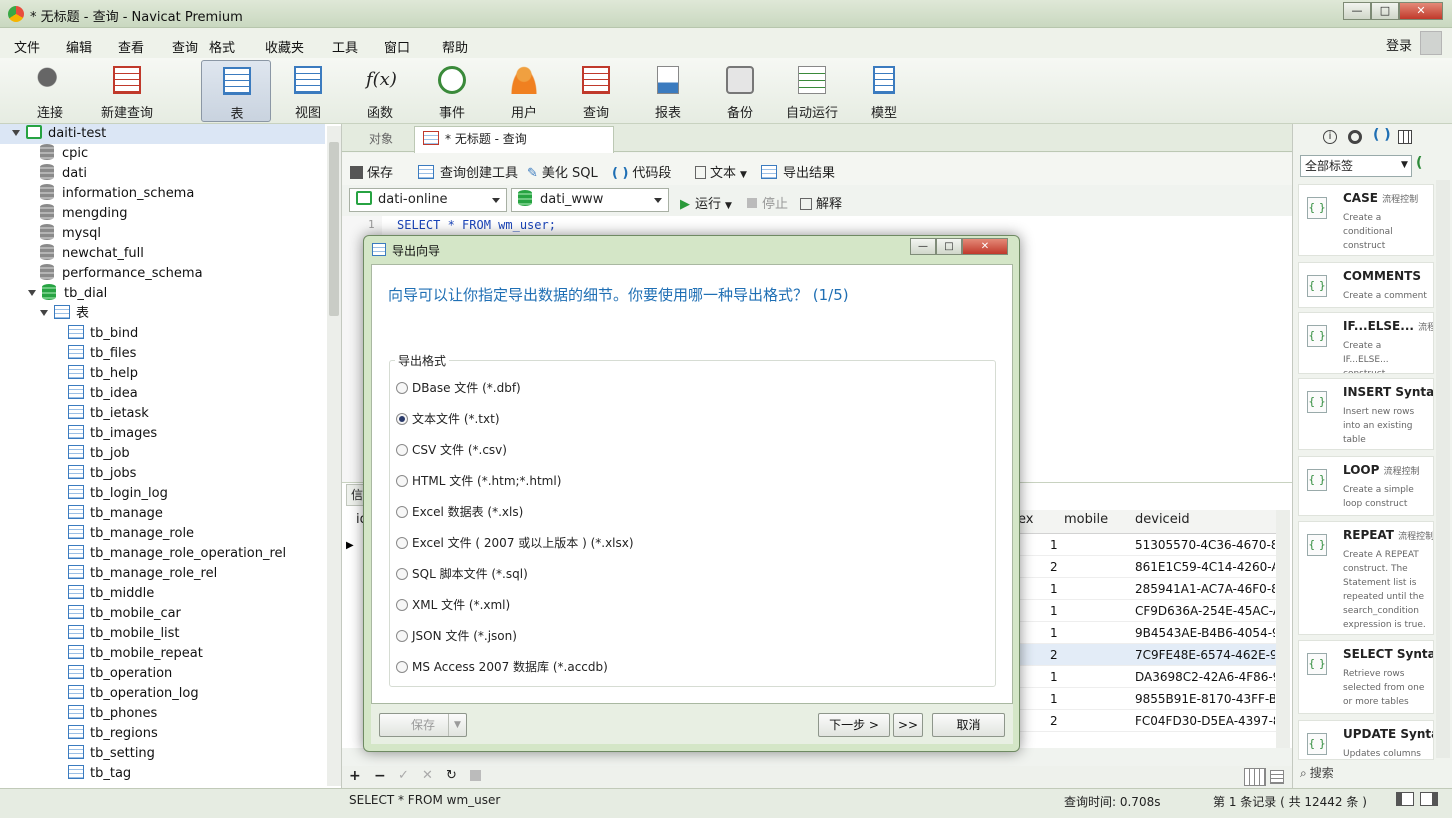  What do you see at coordinates (524, 91) in the screenshot?
I see `user-button: 用户` at bounding box center [524, 91].